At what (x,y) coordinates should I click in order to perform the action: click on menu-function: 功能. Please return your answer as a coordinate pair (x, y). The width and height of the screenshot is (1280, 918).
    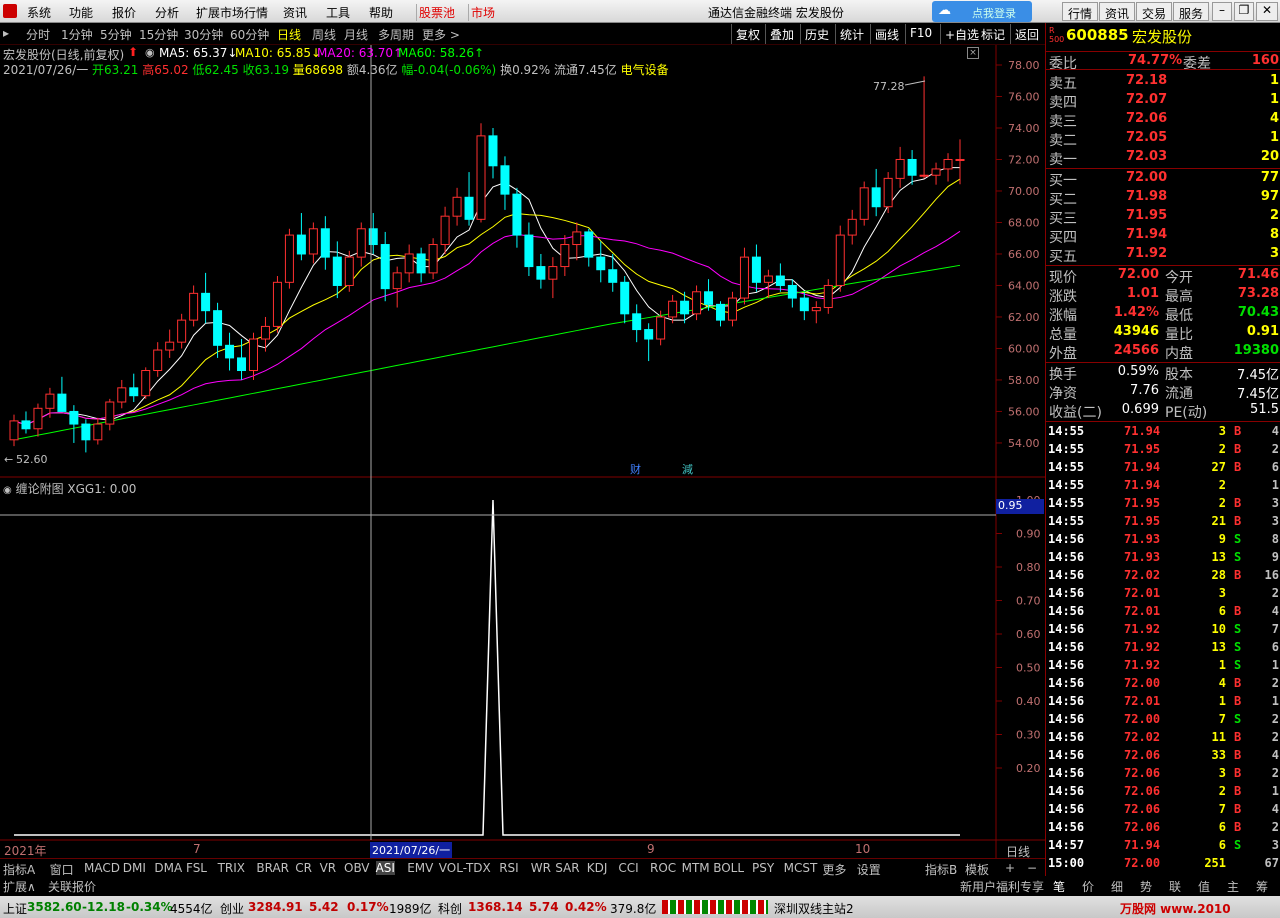
    Looking at the image, I should click on (81, 12).